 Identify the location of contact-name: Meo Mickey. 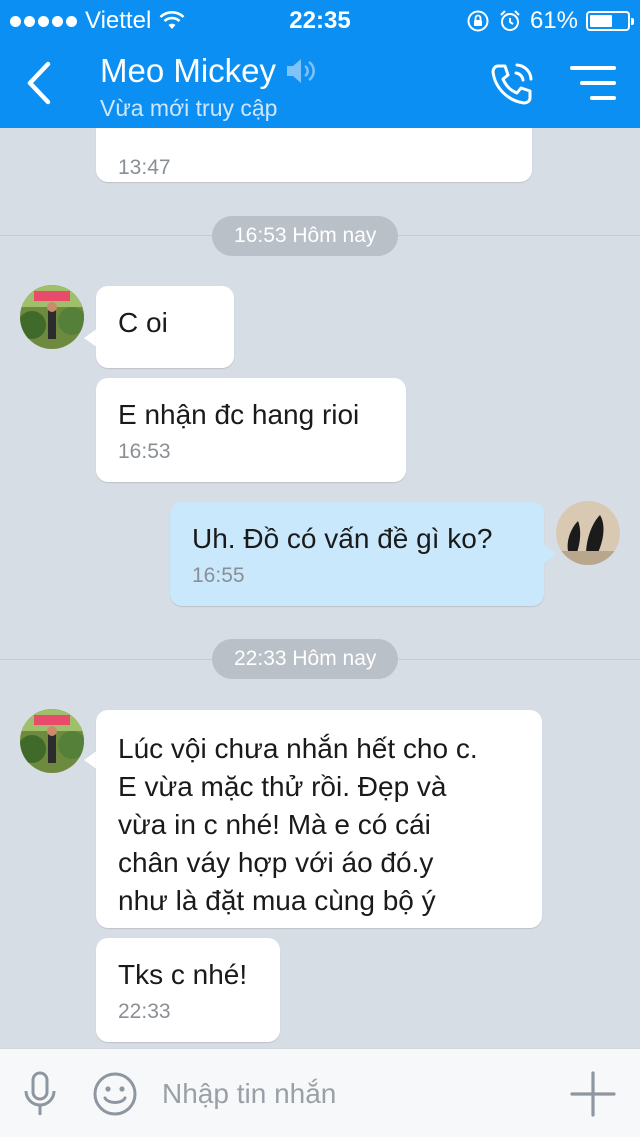
(188, 70).